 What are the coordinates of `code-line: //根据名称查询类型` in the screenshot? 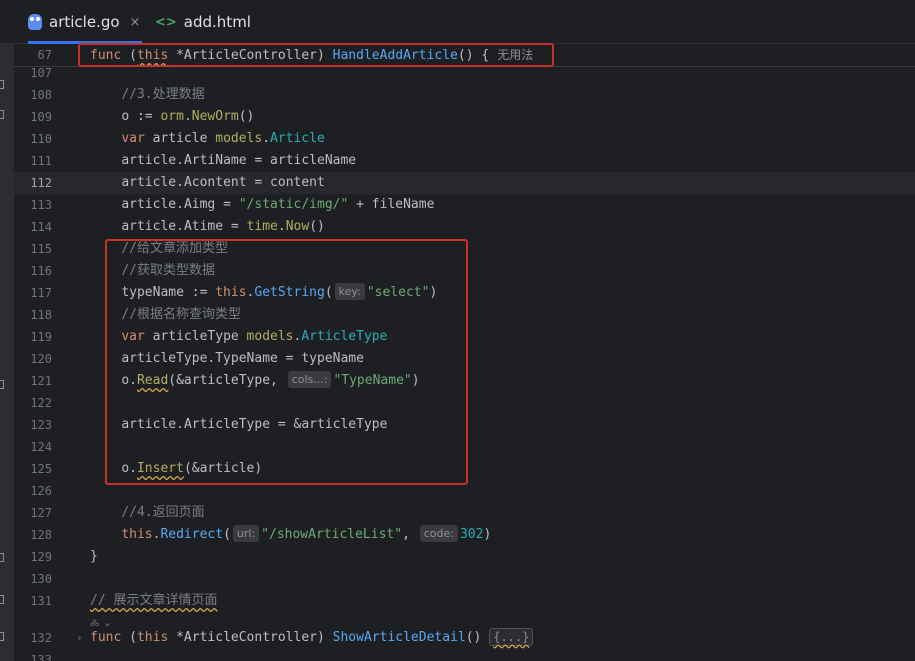 It's located at (165, 315).